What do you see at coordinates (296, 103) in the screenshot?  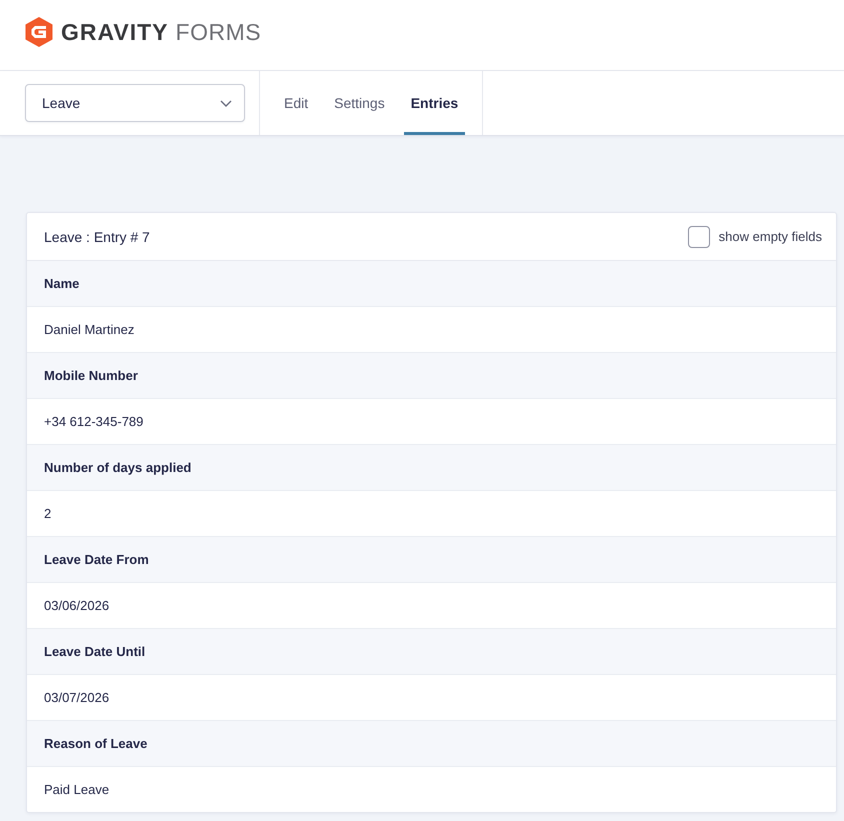 I see `tab: Edit` at bounding box center [296, 103].